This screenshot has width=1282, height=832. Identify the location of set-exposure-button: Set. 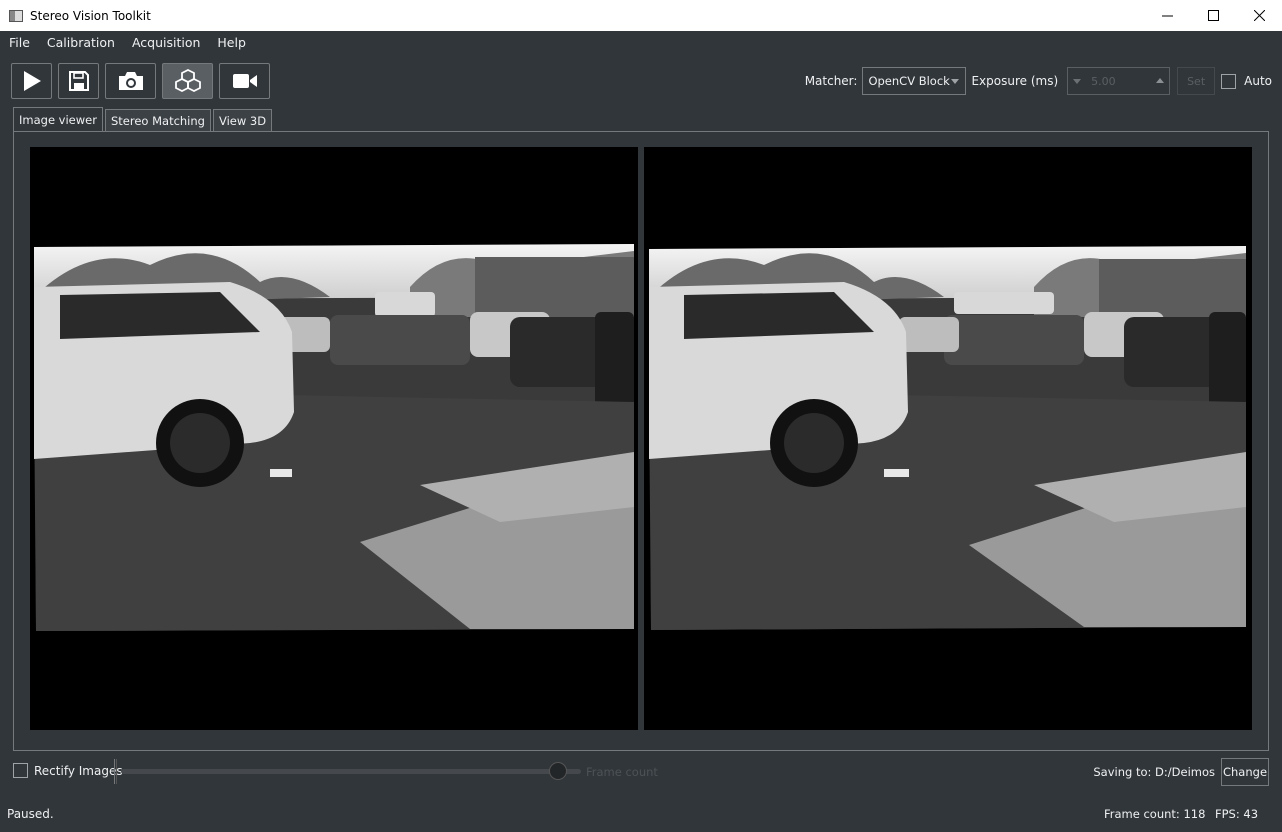
(1196, 81).